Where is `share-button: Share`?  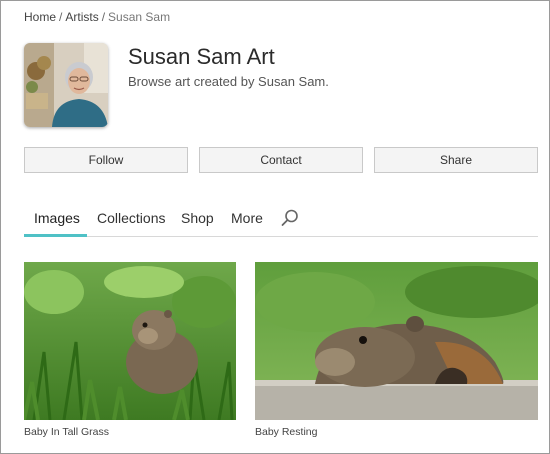
share-button: Share is located at coordinates (456, 160).